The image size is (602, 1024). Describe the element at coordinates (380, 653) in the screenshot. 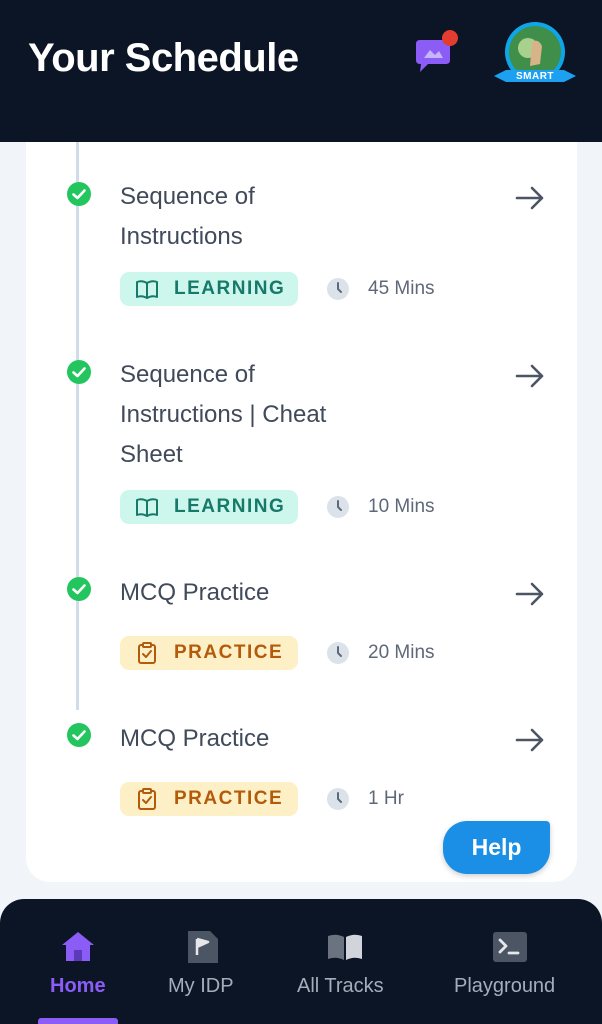

I see `duration: 20 Mins` at that location.